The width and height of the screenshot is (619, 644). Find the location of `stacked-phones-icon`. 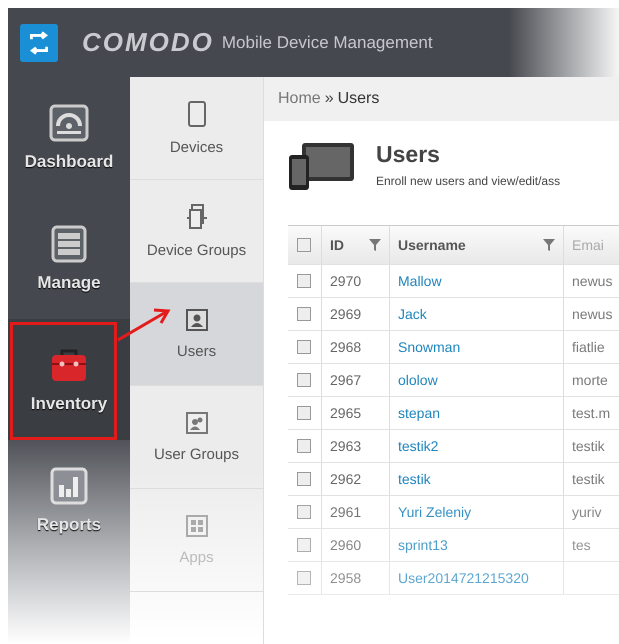

stacked-phones-icon is located at coordinates (197, 217).